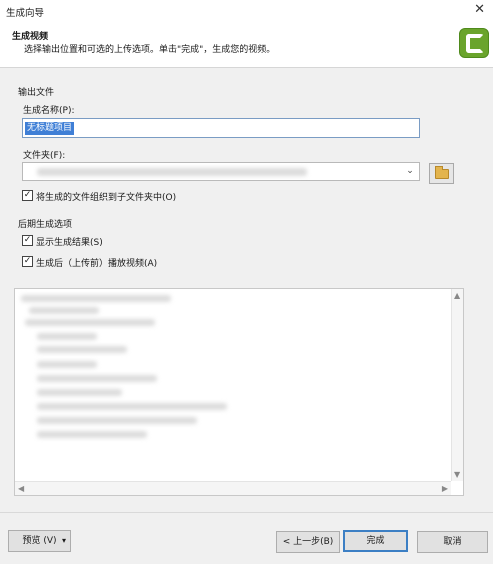 The height and width of the screenshot is (564, 493). I want to click on vertical-scrollbar: ▲ ▼, so click(457, 385).